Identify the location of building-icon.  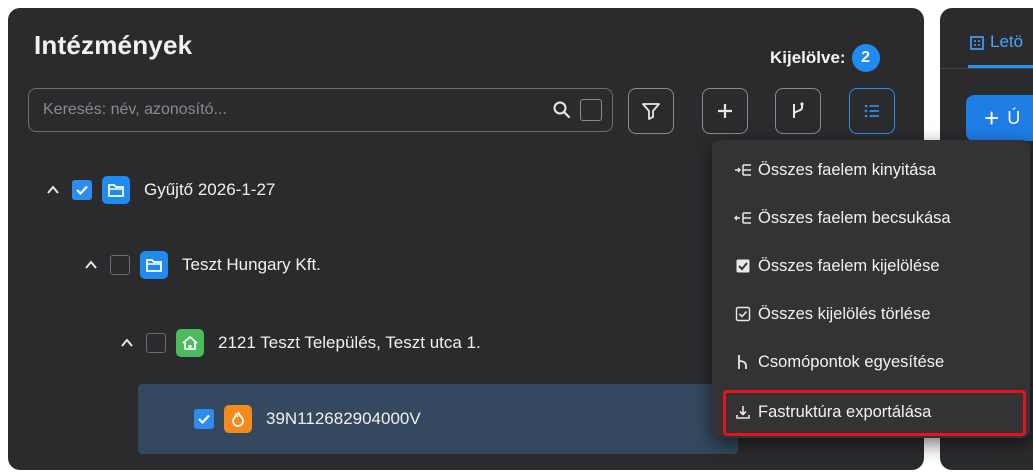
(977, 43).